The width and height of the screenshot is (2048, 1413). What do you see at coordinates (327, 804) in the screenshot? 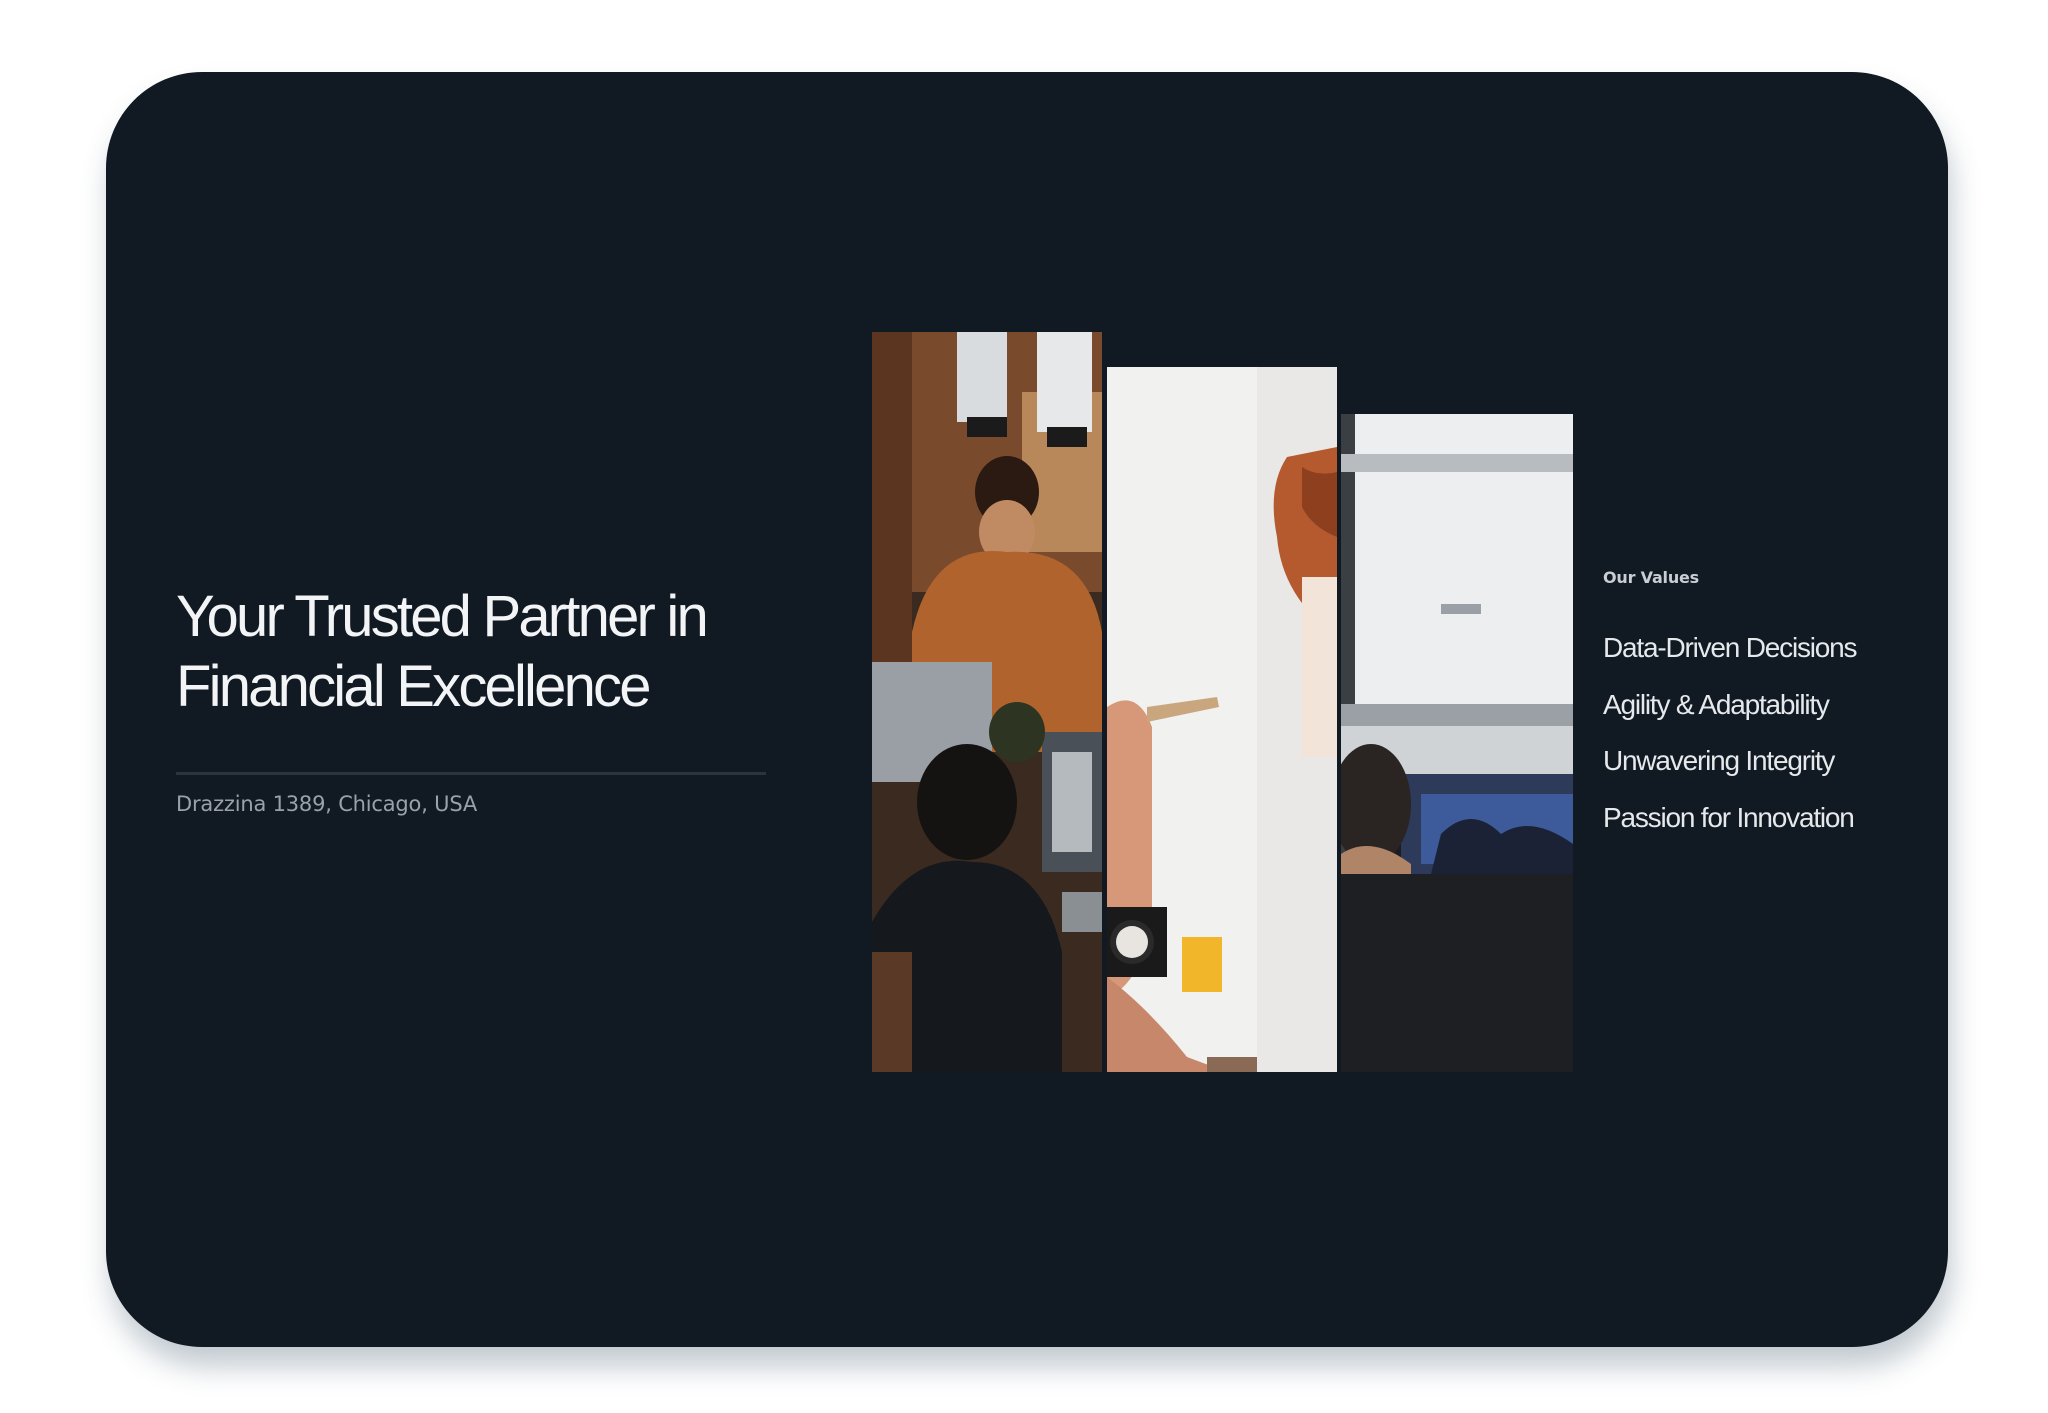
I see `address: Drazzina 1389, Chicago, USA` at bounding box center [327, 804].